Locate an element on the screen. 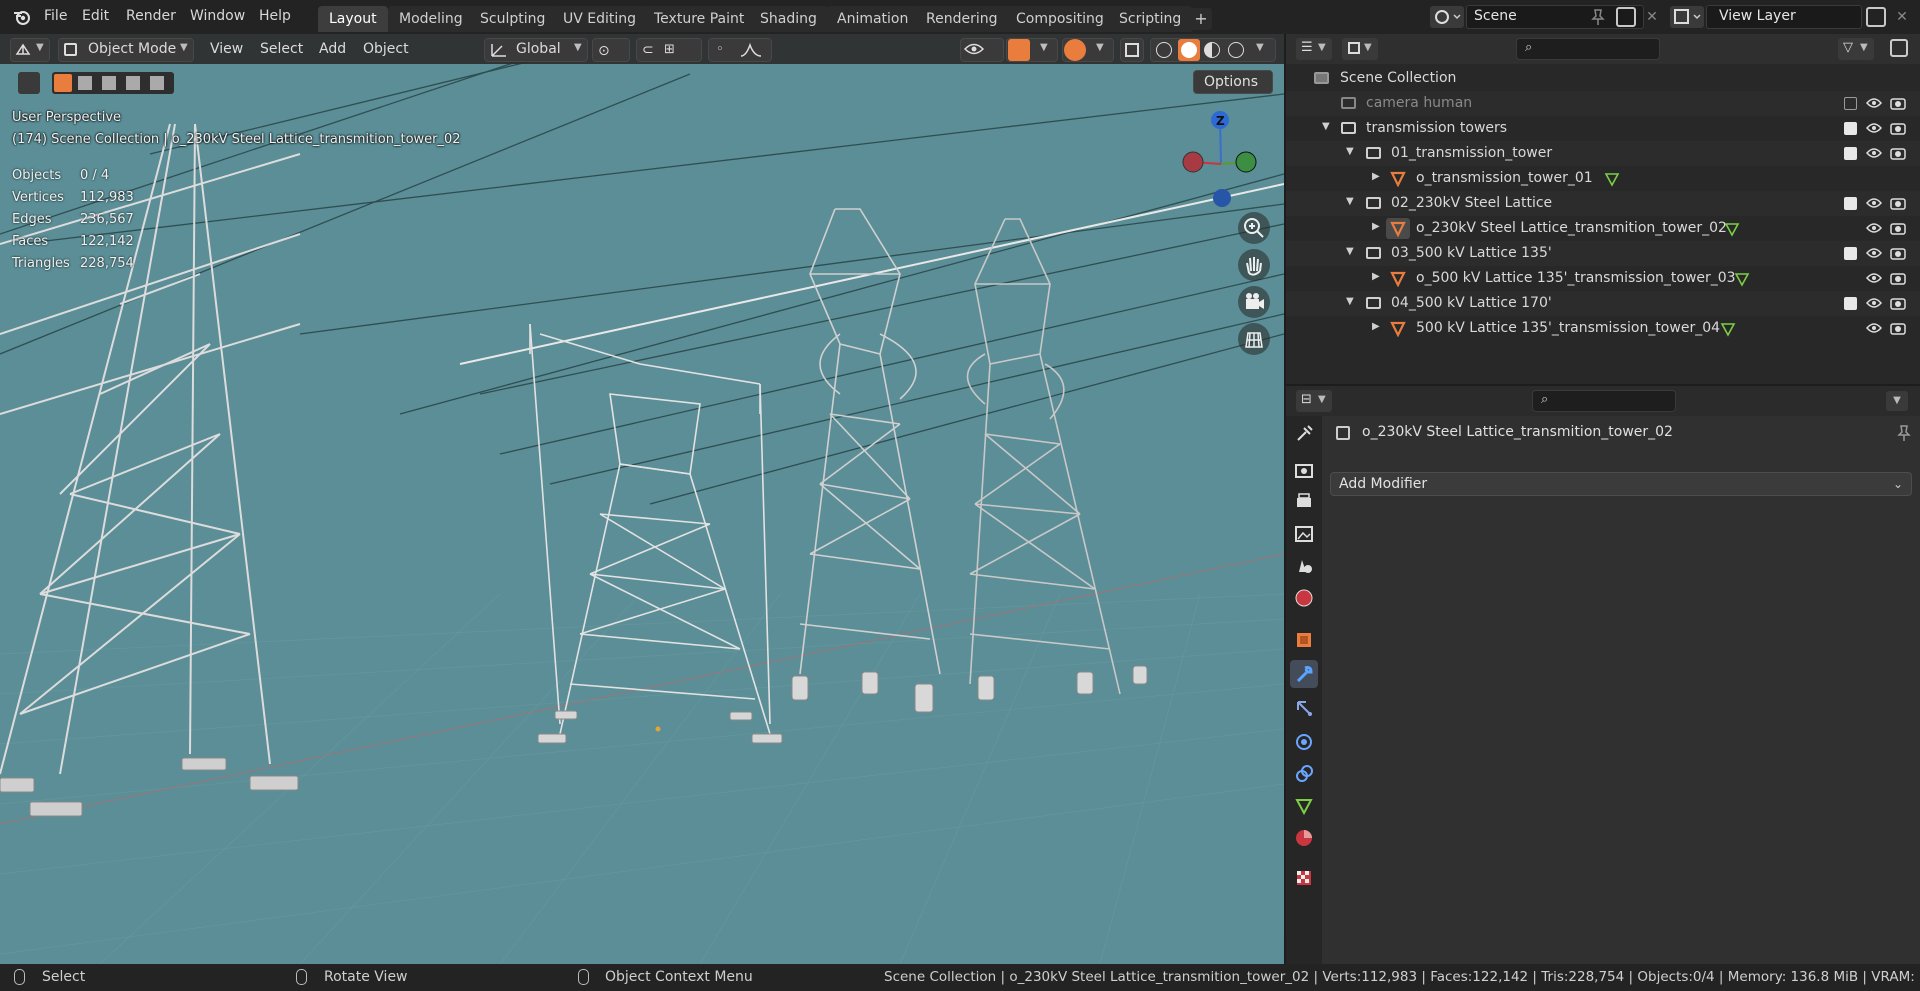 This screenshot has width=1920, height=991. menu-select: Select is located at coordinates (281, 49).